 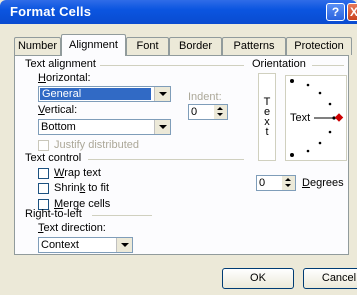 I want to click on indent-label: Indent:, so click(x=205, y=97).